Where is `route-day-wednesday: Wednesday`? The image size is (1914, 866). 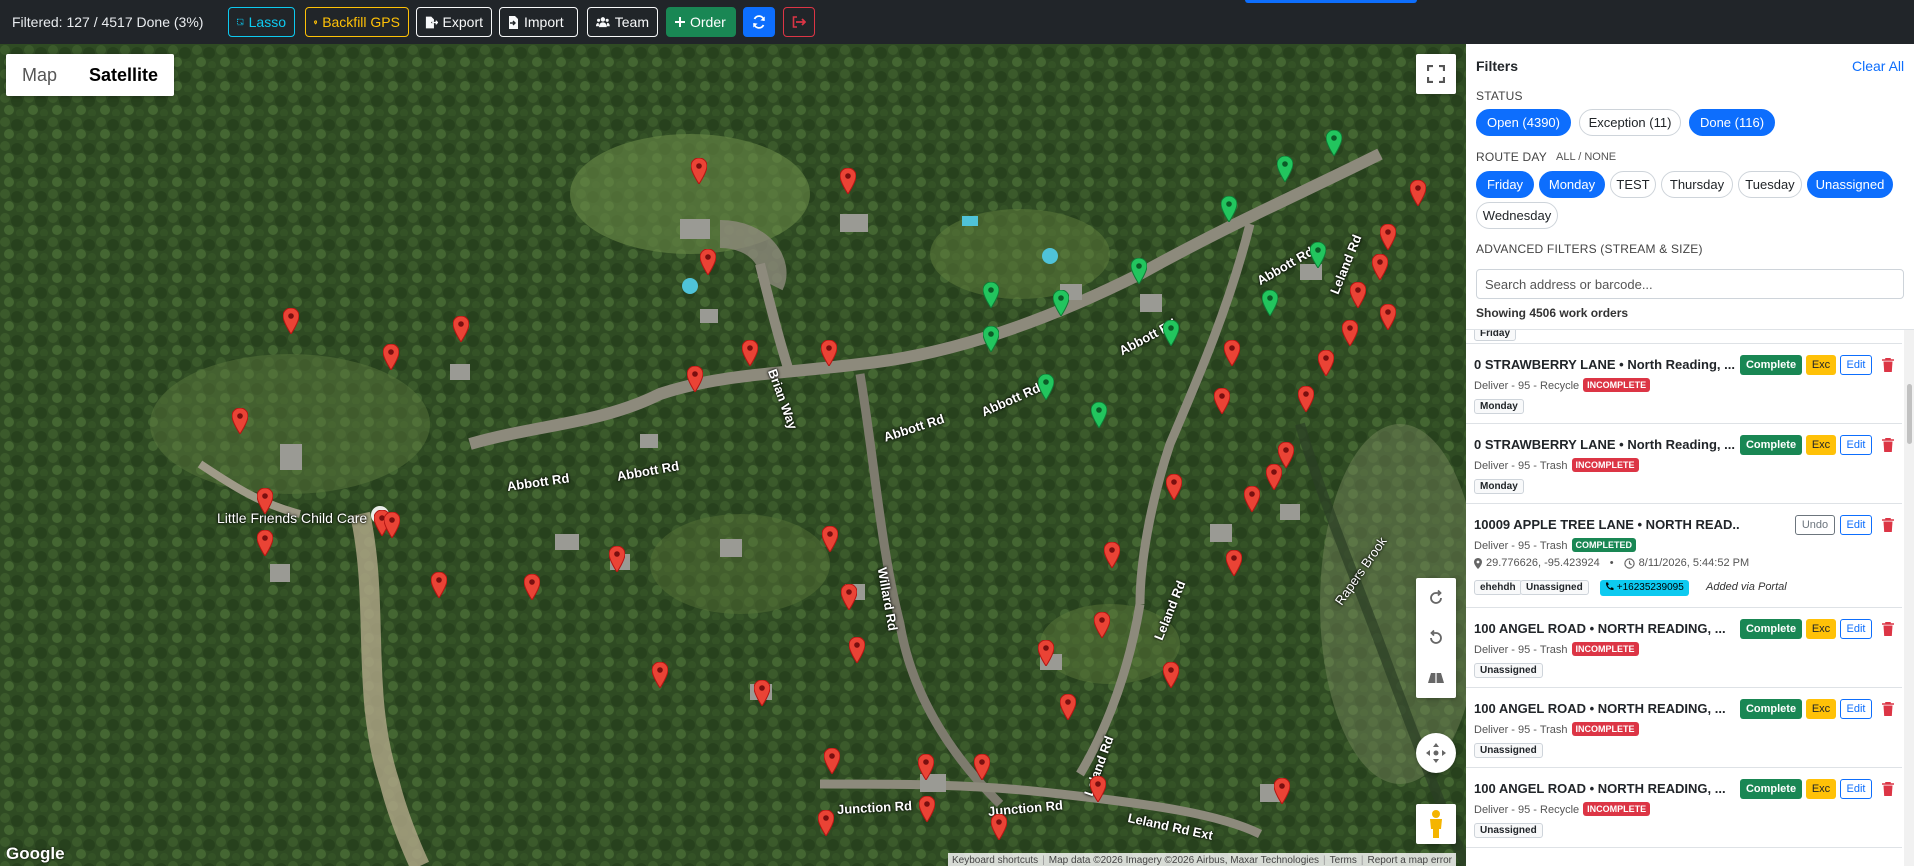
route-day-wednesday: Wednesday is located at coordinates (1517, 215).